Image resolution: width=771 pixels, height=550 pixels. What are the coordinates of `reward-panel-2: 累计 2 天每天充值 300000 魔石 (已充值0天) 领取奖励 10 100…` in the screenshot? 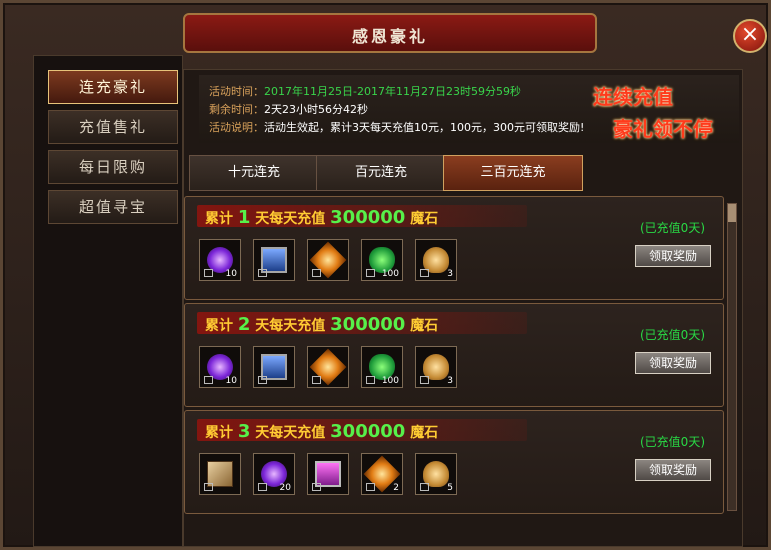 It's located at (454, 355).